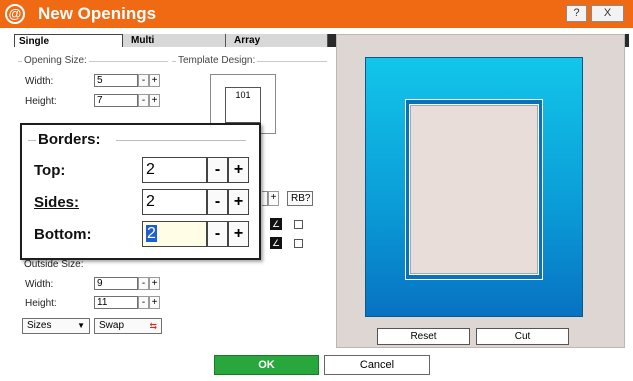 This screenshot has height=381, width=633. Describe the element at coordinates (116, 283) in the screenshot. I see `outside-width-input: 9` at that location.